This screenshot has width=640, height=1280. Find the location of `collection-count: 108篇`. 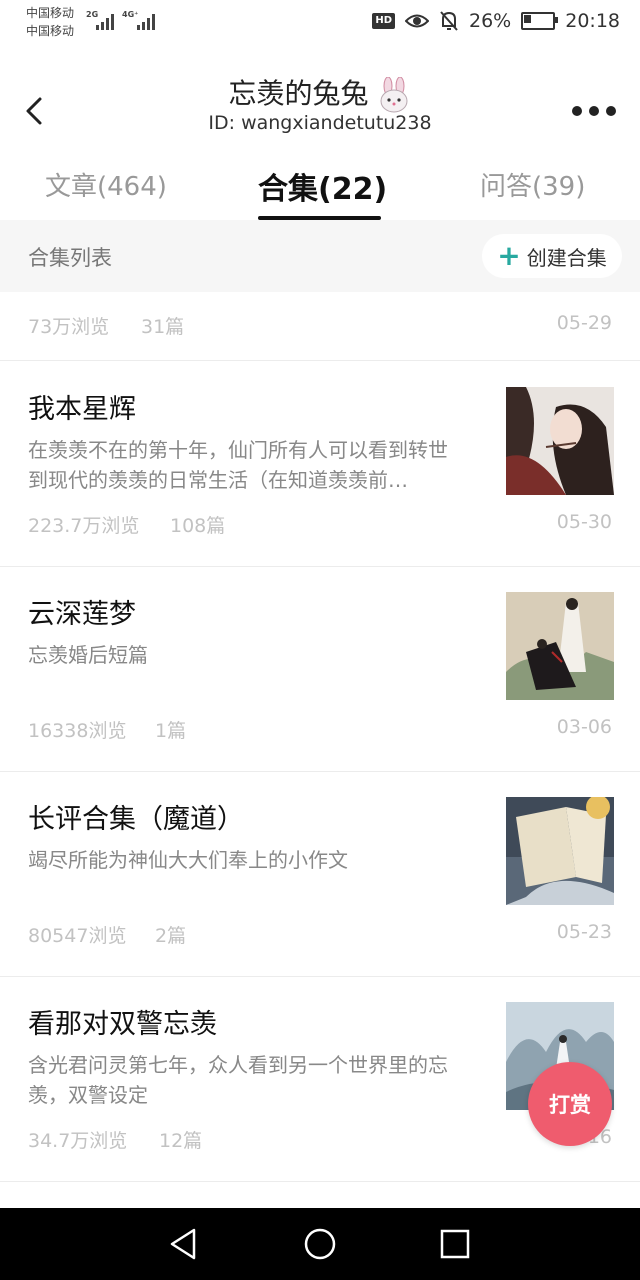

collection-count: 108篇 is located at coordinates (198, 526).